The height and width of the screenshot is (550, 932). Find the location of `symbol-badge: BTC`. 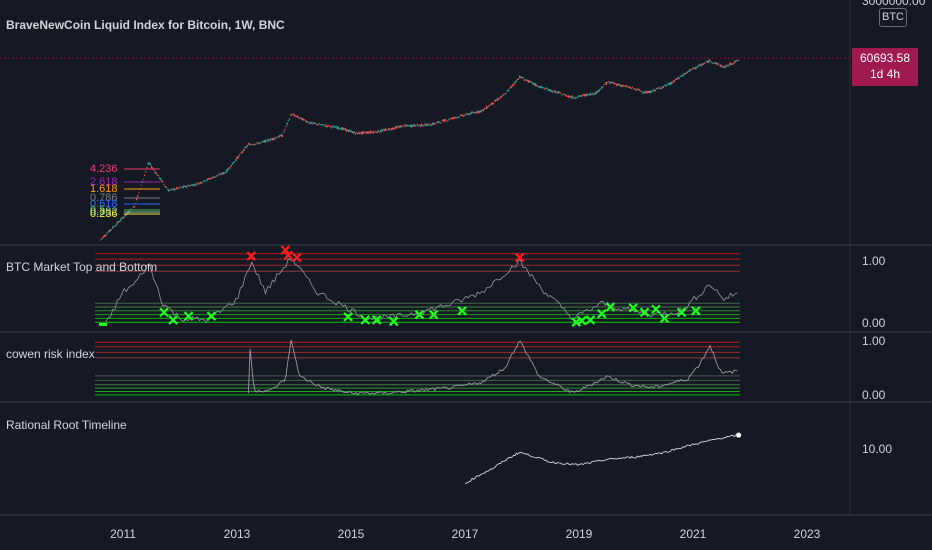

symbol-badge: BTC is located at coordinates (893, 17).